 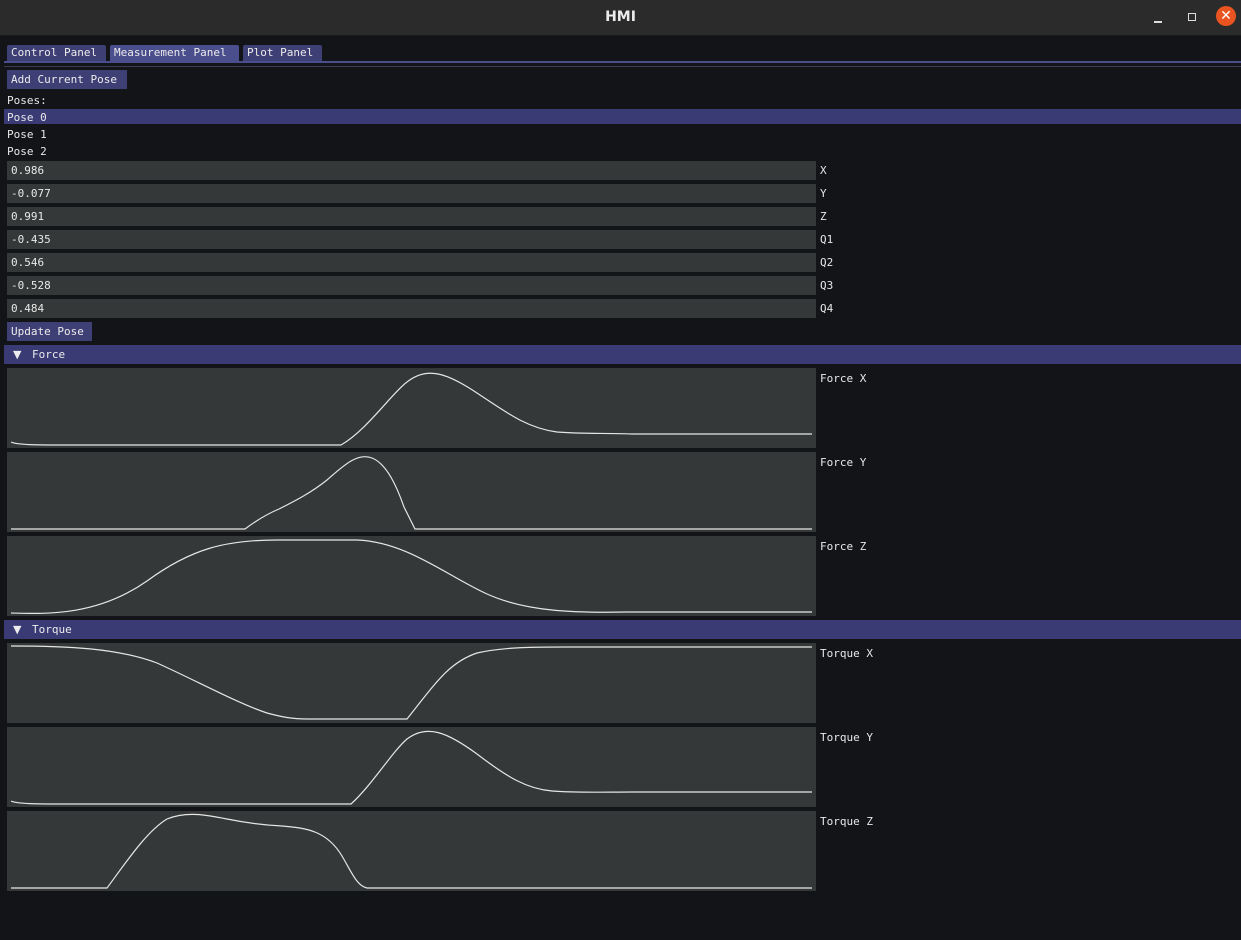 What do you see at coordinates (27, 151) in the screenshot?
I see `pose-item: Pose 2` at bounding box center [27, 151].